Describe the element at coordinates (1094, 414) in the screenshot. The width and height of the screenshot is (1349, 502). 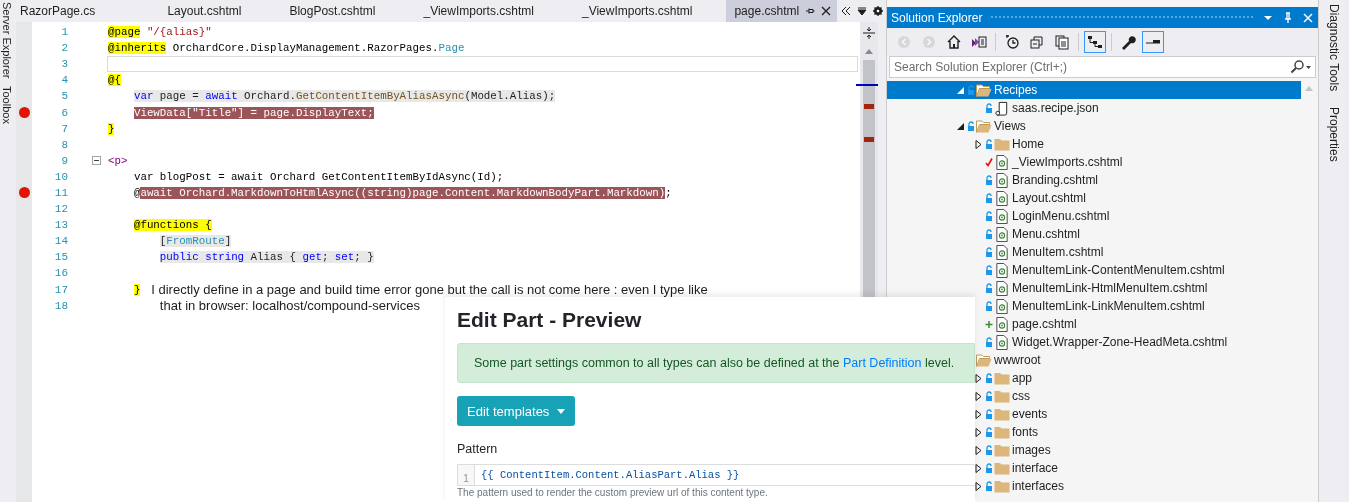
I see `tree-item: events` at that location.